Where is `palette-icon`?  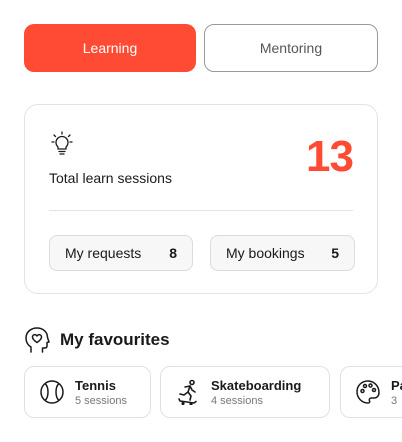
palette-icon is located at coordinates (368, 392).